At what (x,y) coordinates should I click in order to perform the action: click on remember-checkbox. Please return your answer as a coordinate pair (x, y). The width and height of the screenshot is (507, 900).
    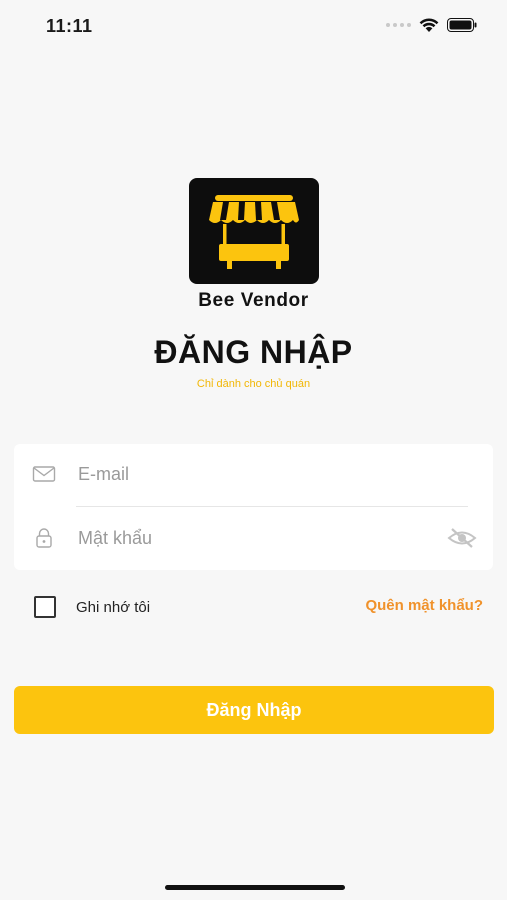
    Looking at the image, I should click on (45, 607).